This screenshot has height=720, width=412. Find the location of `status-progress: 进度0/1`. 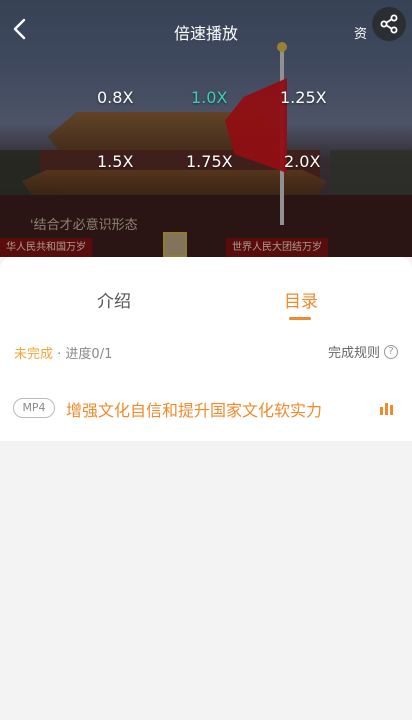

status-progress: 进度0/1 is located at coordinates (89, 354).